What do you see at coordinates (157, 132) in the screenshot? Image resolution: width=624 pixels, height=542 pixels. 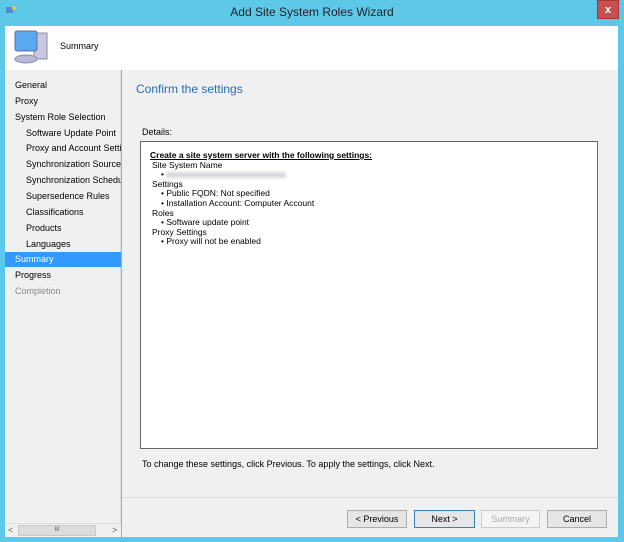 I see `details-label: Details:` at bounding box center [157, 132].